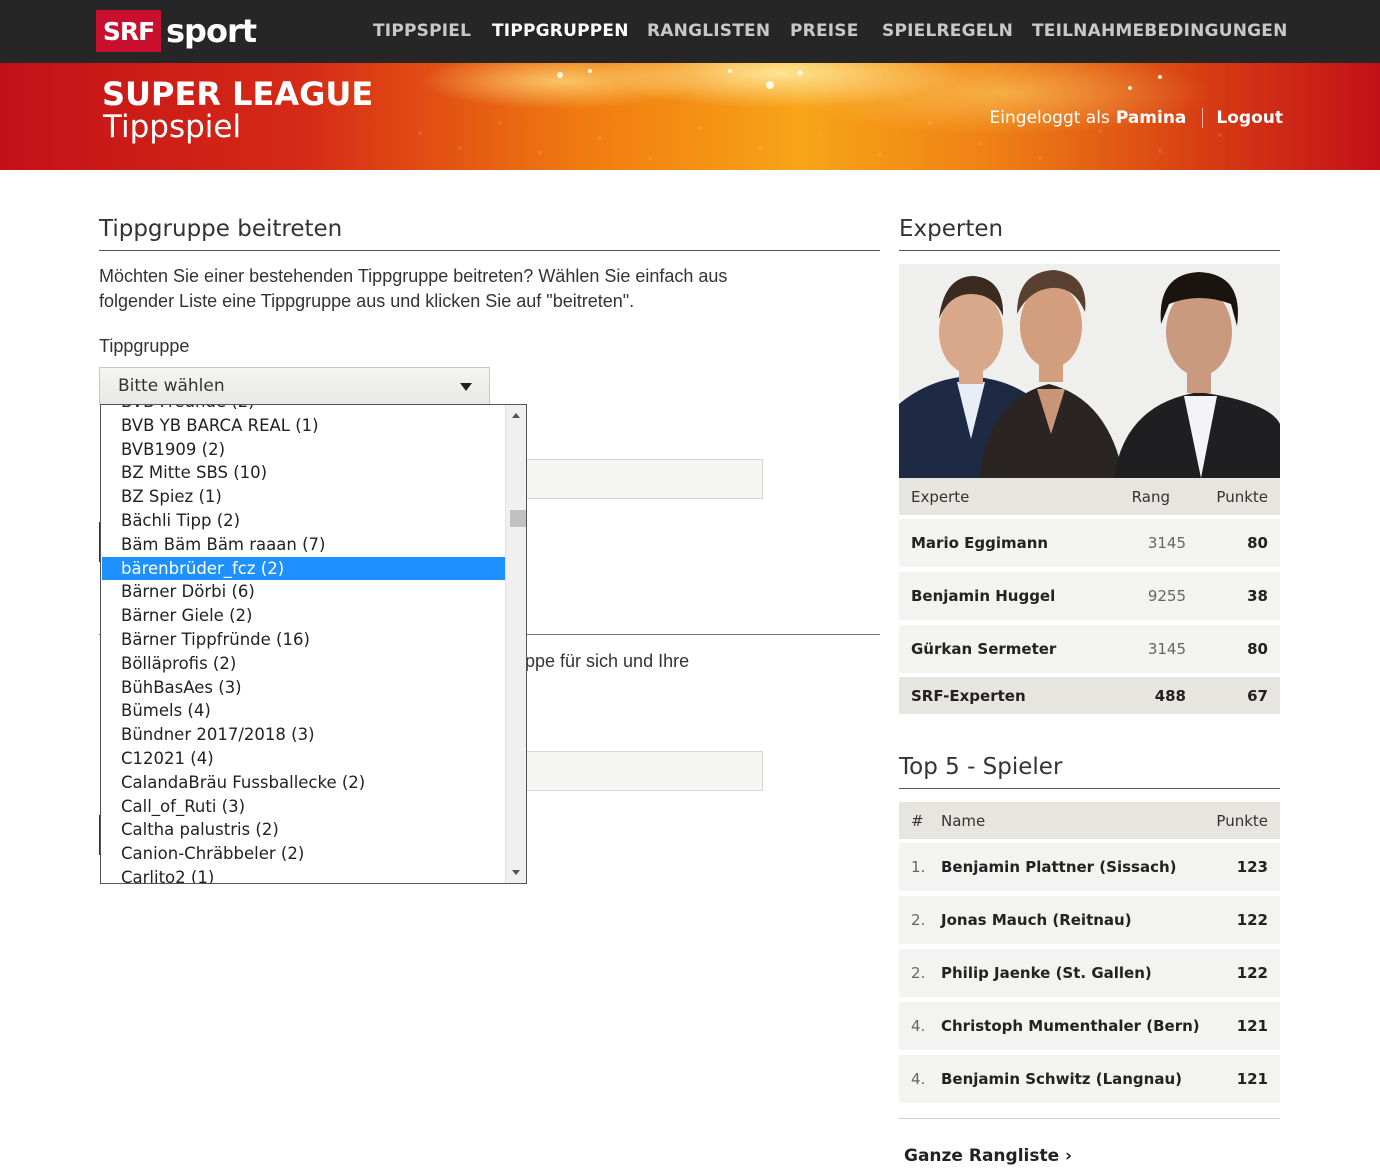 This screenshot has height=1173, width=1380. I want to click on expert-row: Mario Eggimann 3145 80, so click(1089, 543).